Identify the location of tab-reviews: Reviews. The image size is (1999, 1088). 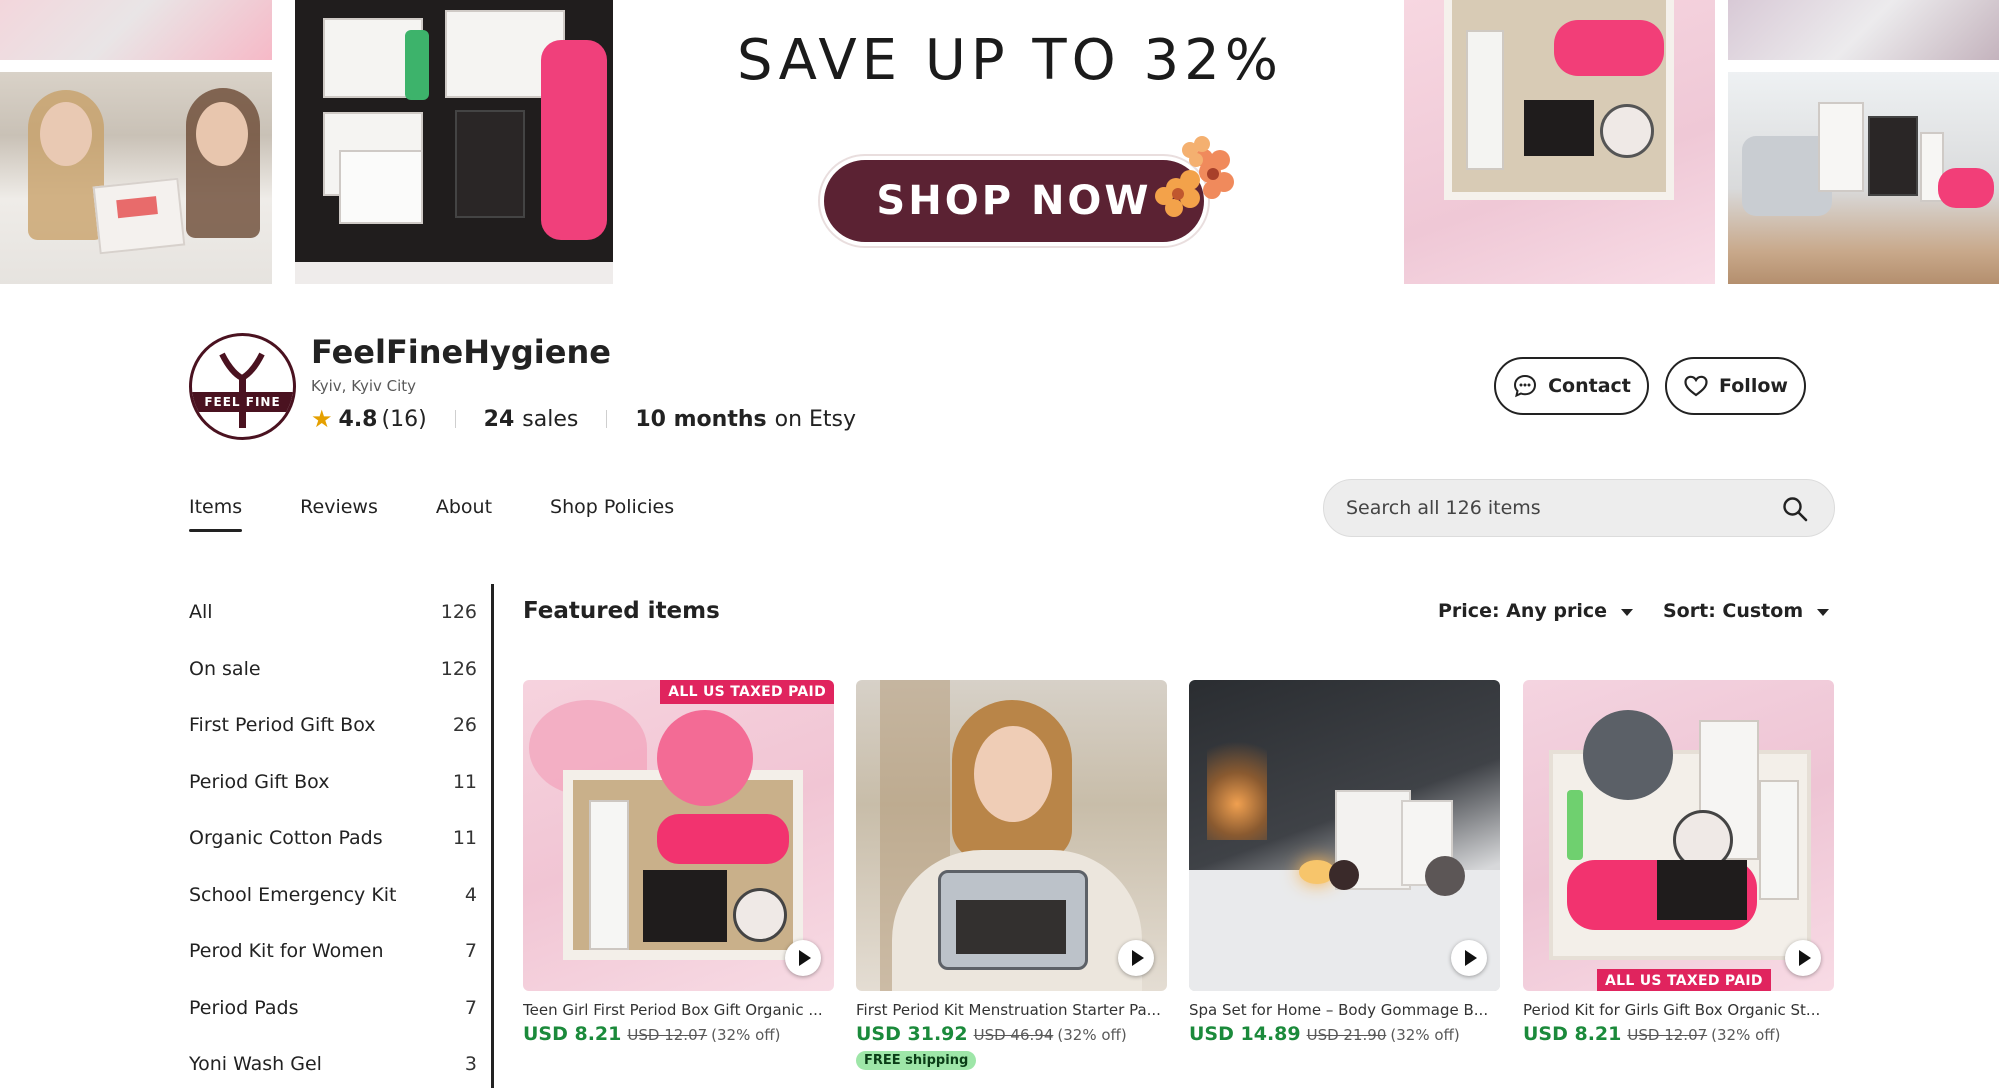
(339, 514).